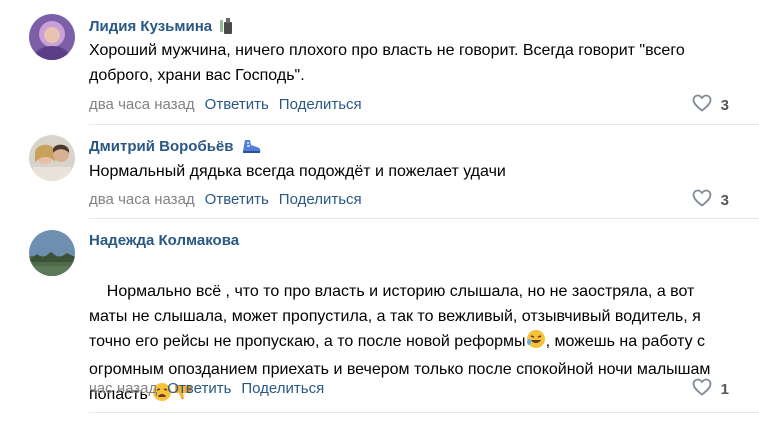  Describe the element at coordinates (536, 343) in the screenshot. I see `rolling-laughing-emoji-icon` at that location.